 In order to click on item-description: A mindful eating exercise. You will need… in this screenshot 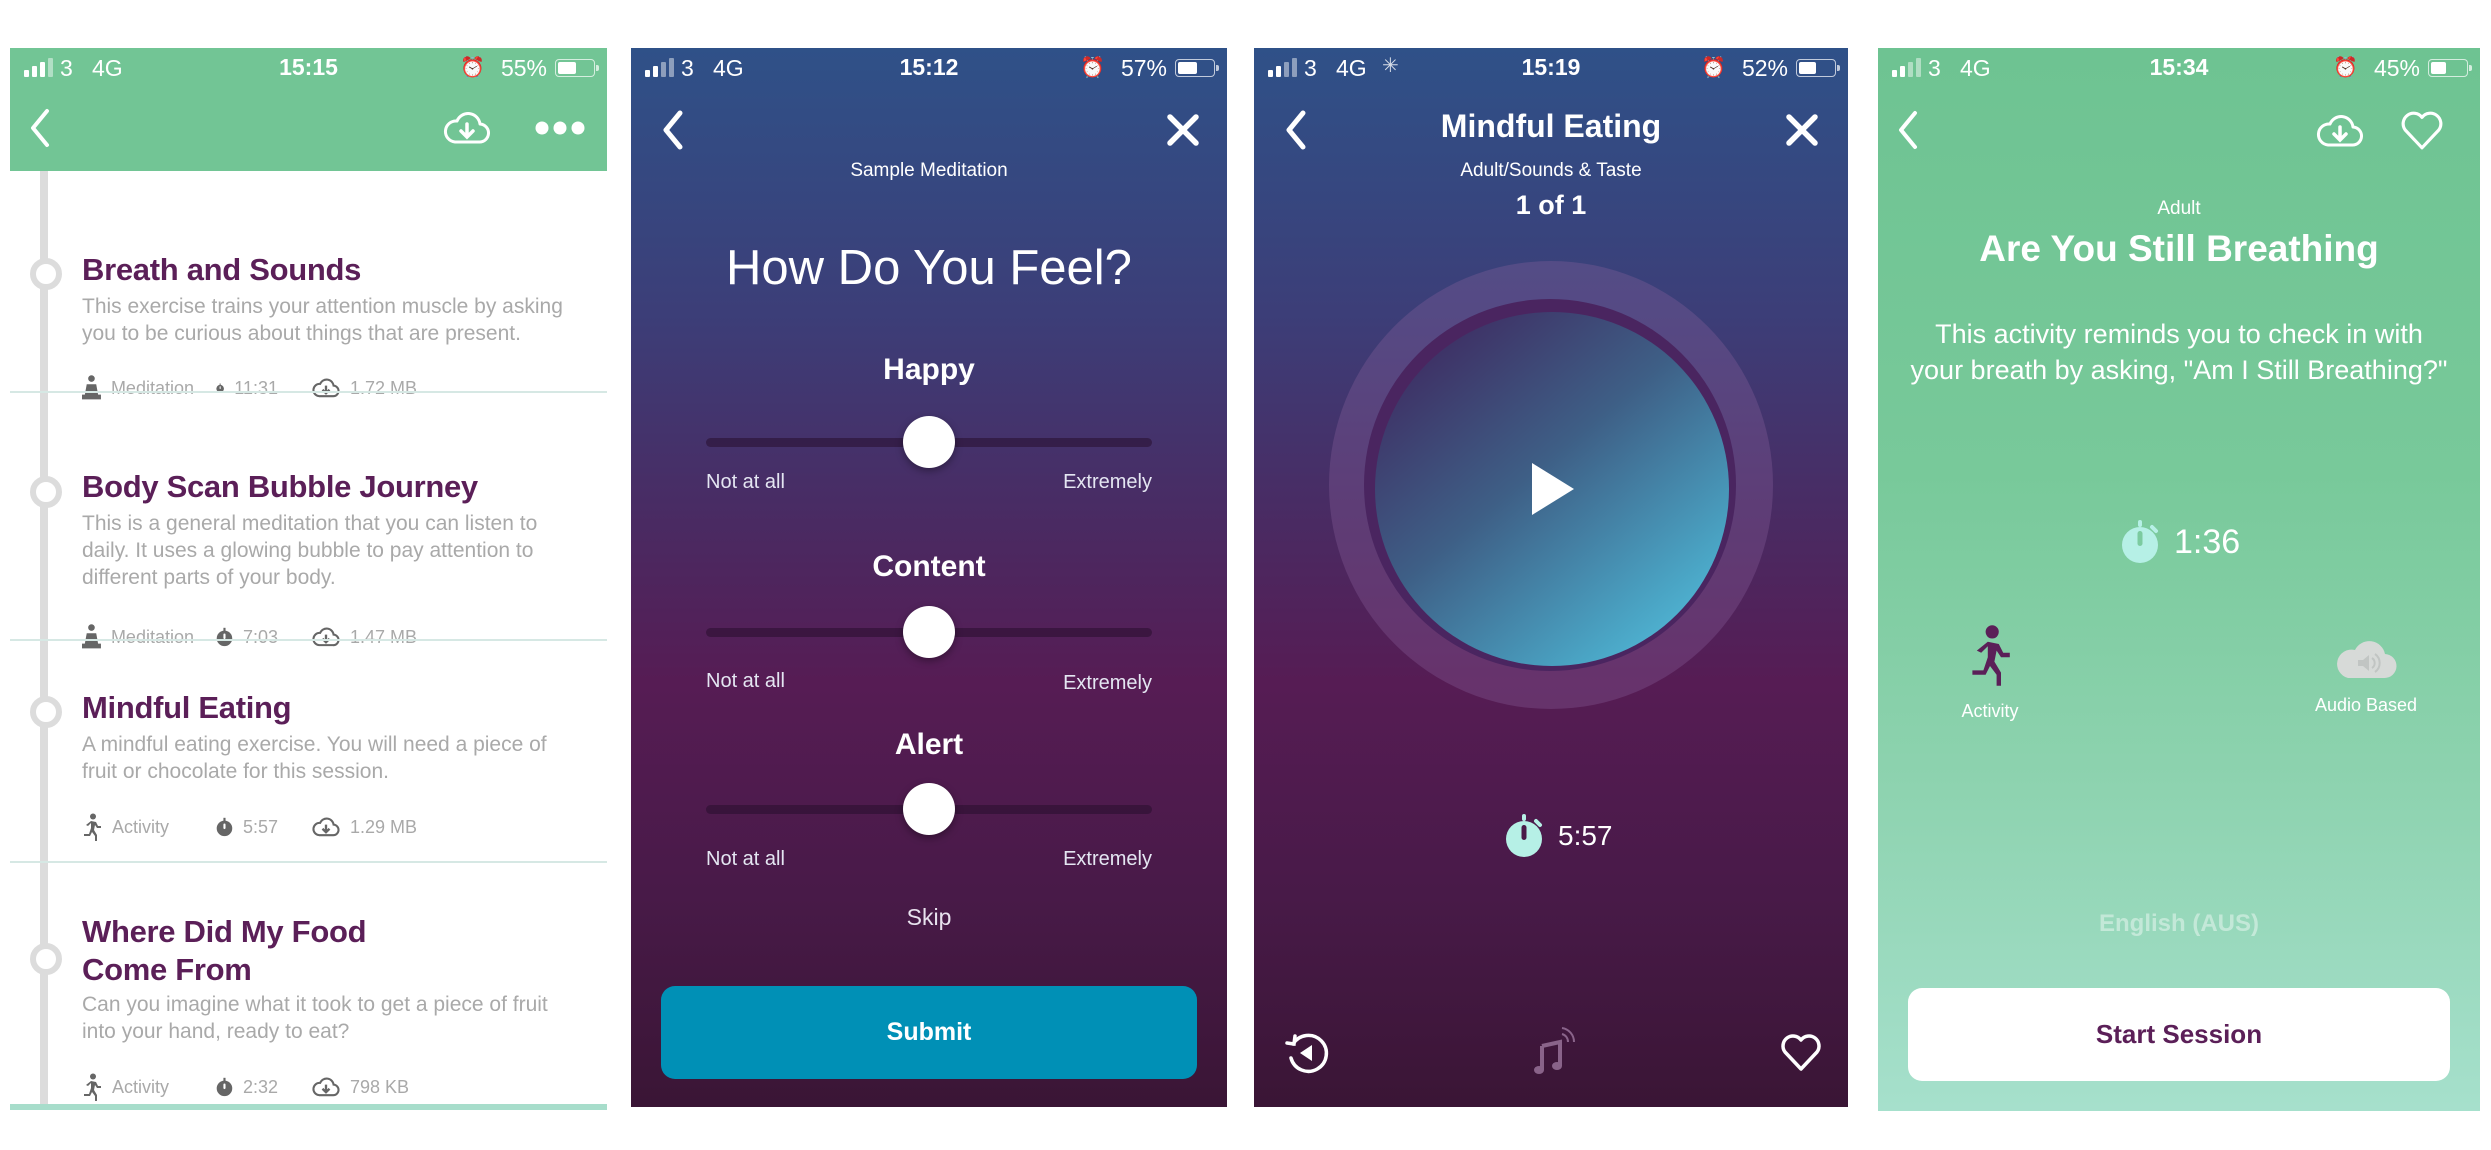, I will do `click(314, 758)`.